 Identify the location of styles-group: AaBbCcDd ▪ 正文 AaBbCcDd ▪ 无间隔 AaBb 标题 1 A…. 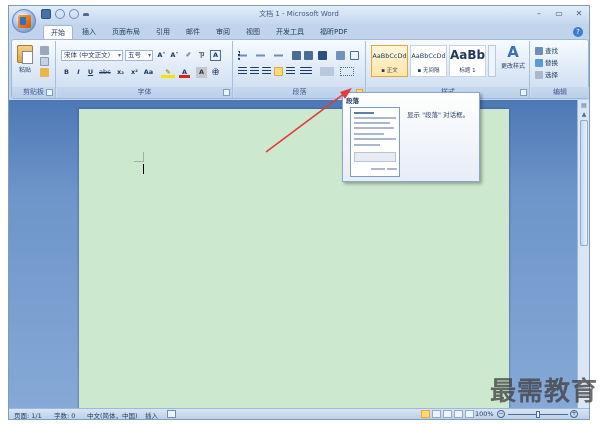
(448, 69).